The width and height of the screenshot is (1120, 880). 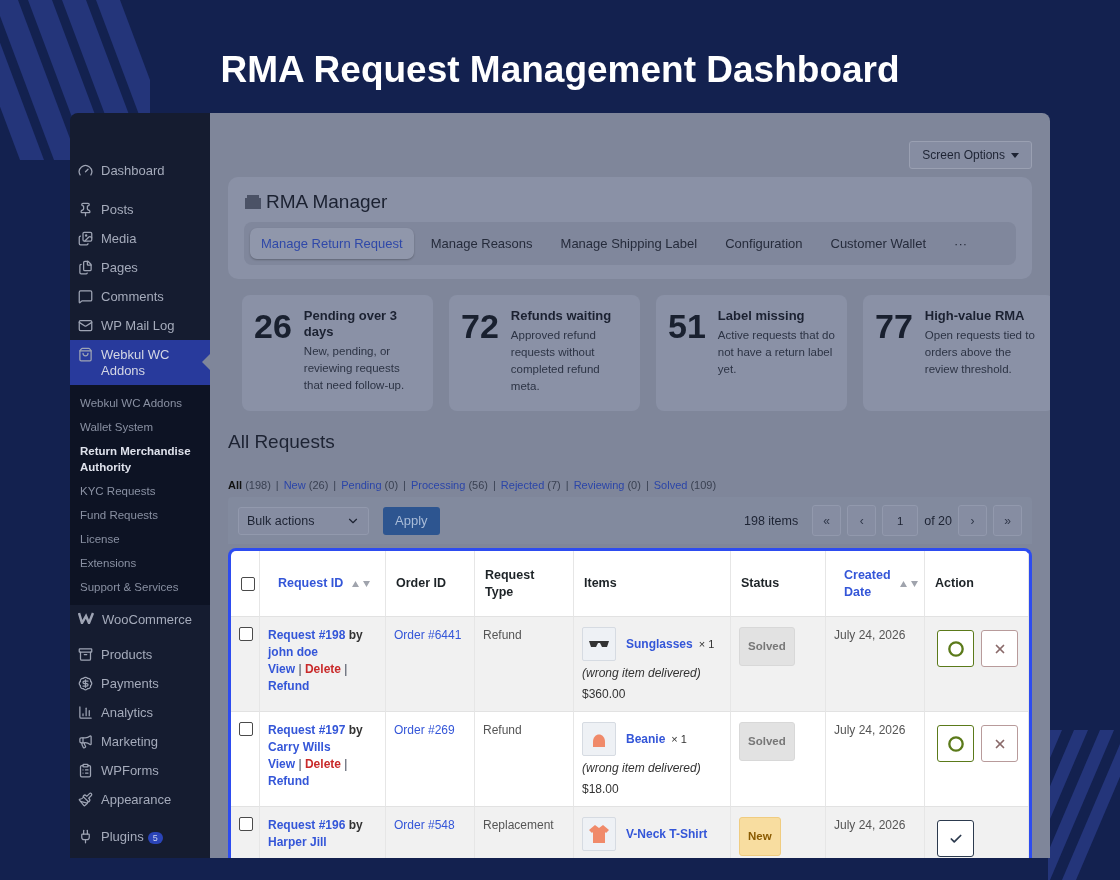 I want to click on request-link: Request #197, so click(x=307, y=730).